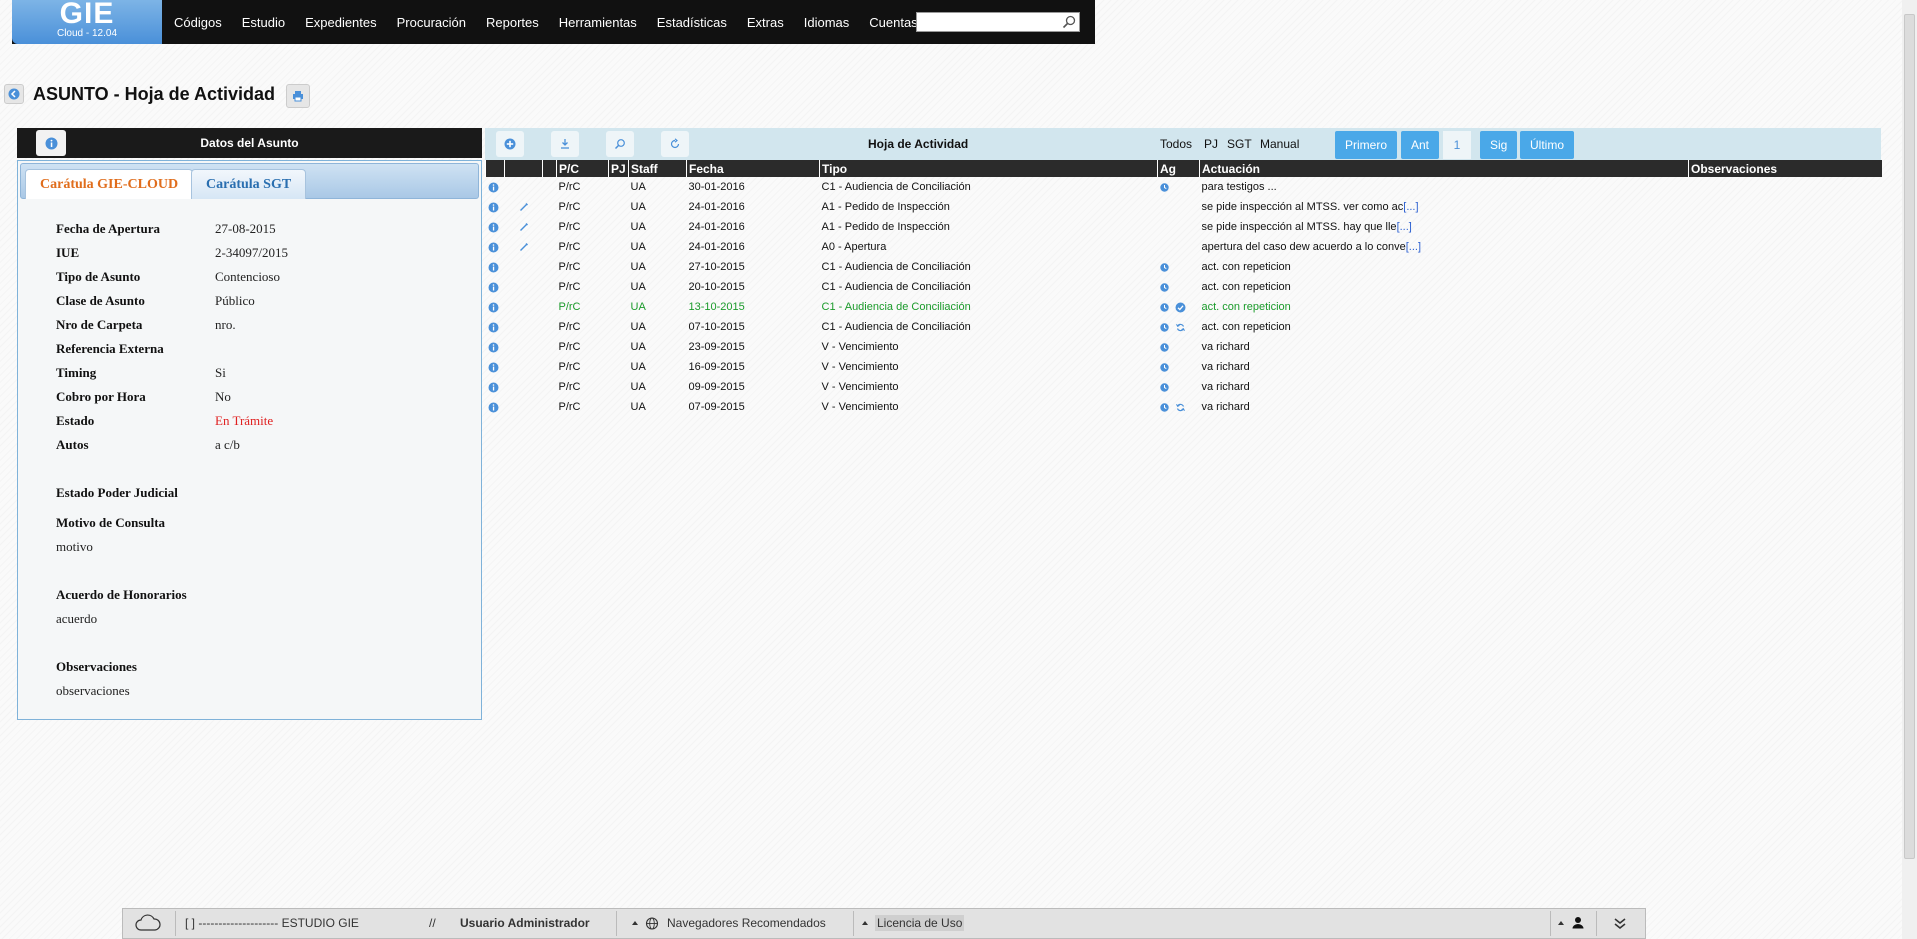  I want to click on browsers-expand-icon, so click(635, 923).